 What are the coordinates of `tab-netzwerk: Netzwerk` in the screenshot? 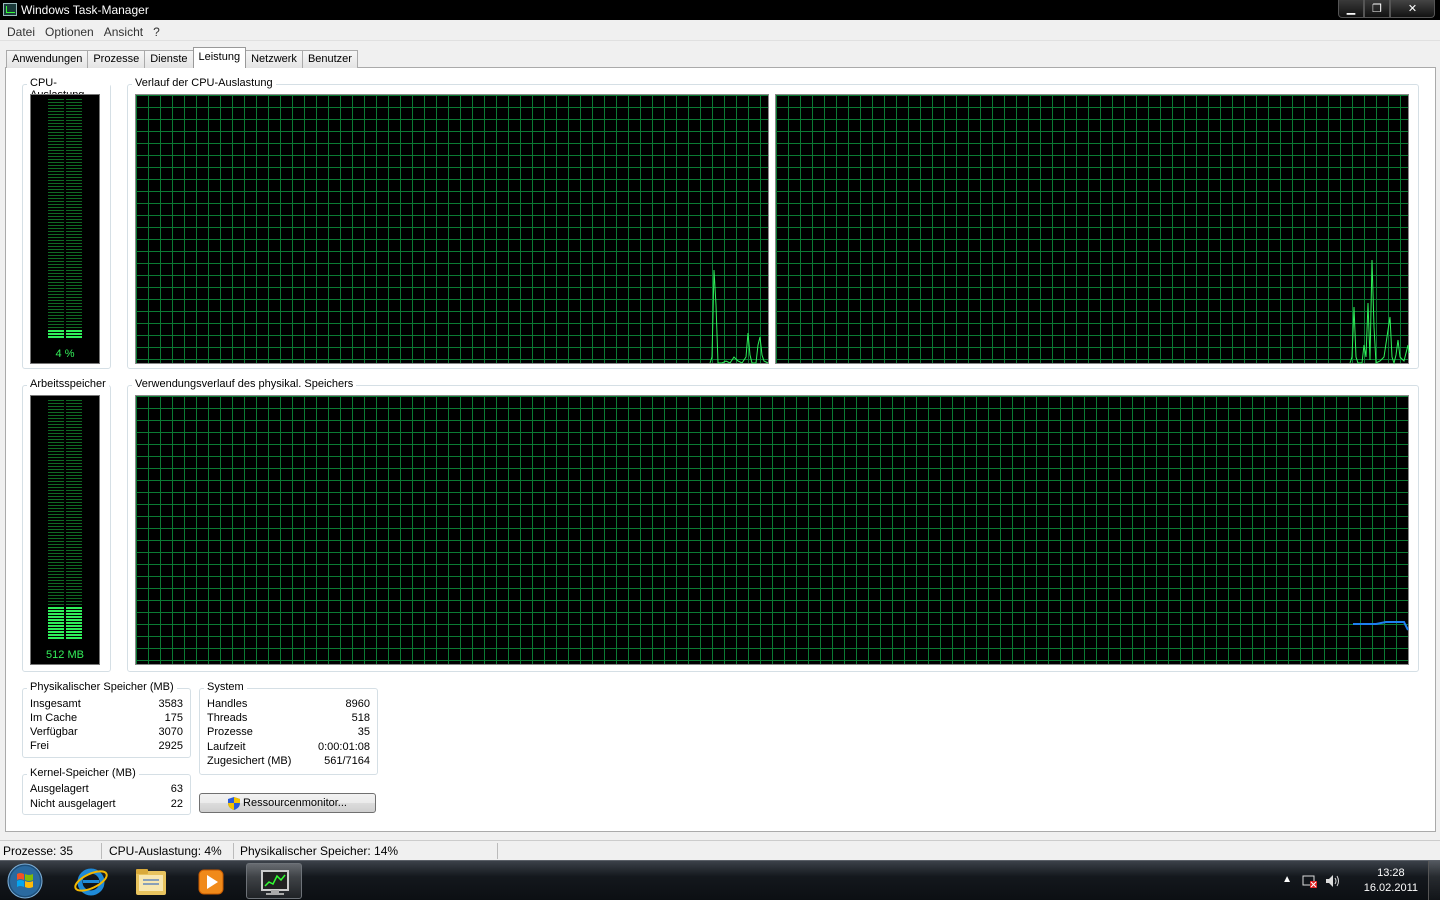 It's located at (274, 59).